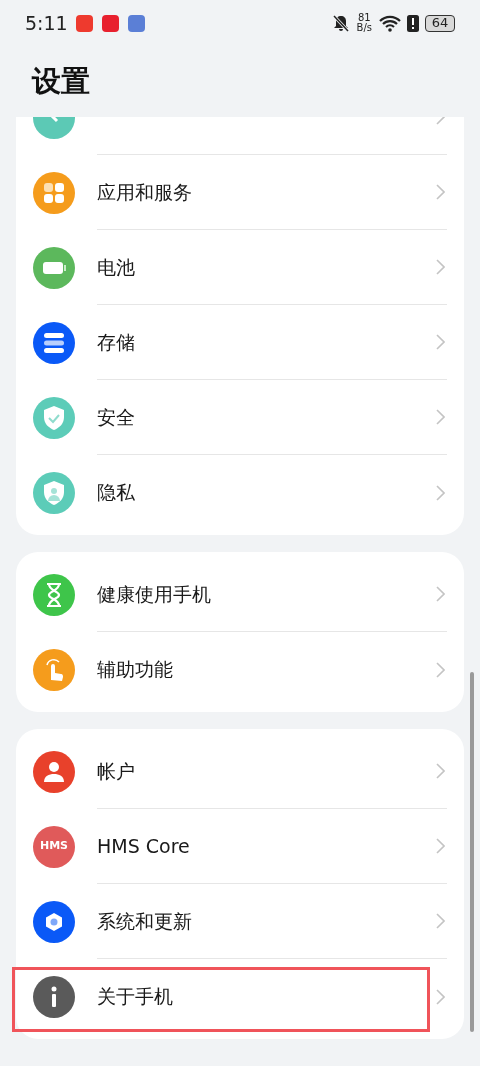  What do you see at coordinates (116, 771) in the screenshot?
I see `menu-item-label: 帐户` at bounding box center [116, 771].